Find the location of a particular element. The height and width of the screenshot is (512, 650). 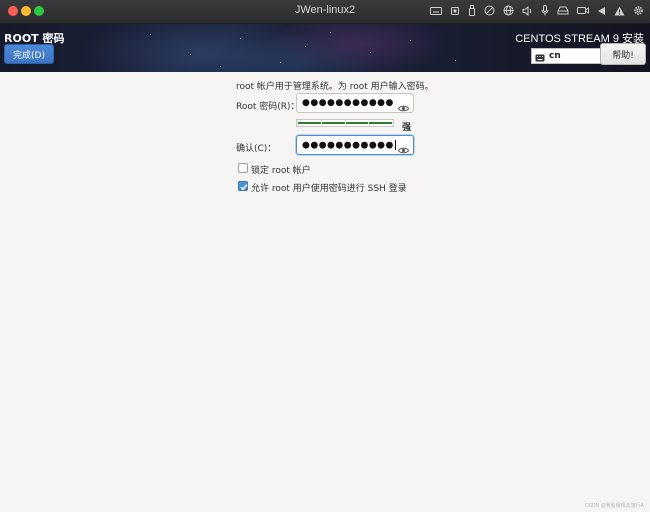

done-button: 完成(D) is located at coordinates (29, 54).